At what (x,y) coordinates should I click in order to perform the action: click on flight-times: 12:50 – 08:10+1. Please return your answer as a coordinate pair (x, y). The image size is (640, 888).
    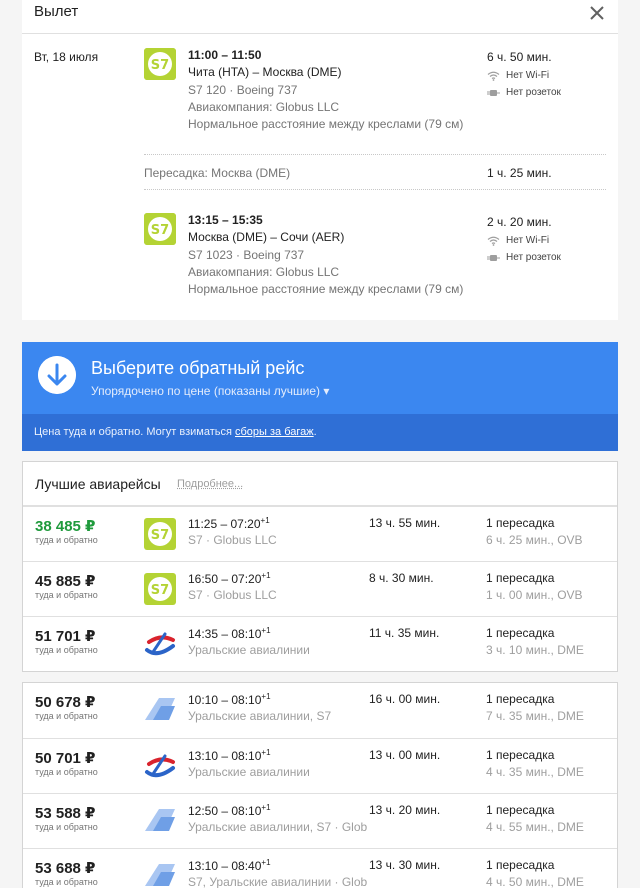
    Looking at the image, I should click on (229, 810).